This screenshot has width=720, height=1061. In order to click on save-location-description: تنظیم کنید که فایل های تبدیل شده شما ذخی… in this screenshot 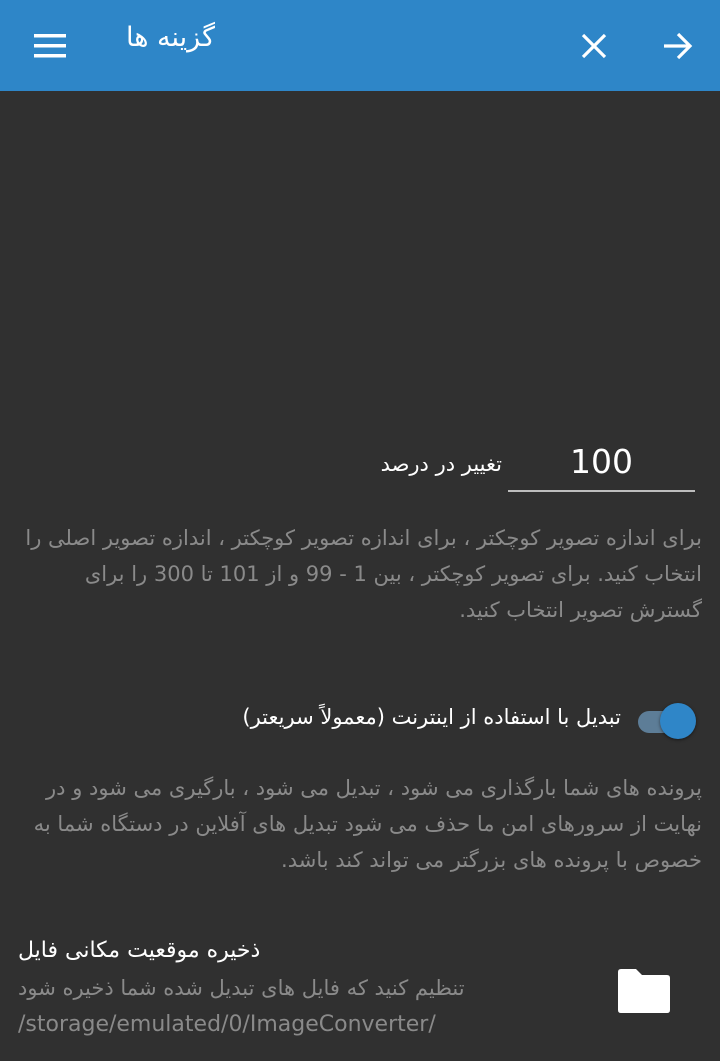, I will do `click(241, 988)`.